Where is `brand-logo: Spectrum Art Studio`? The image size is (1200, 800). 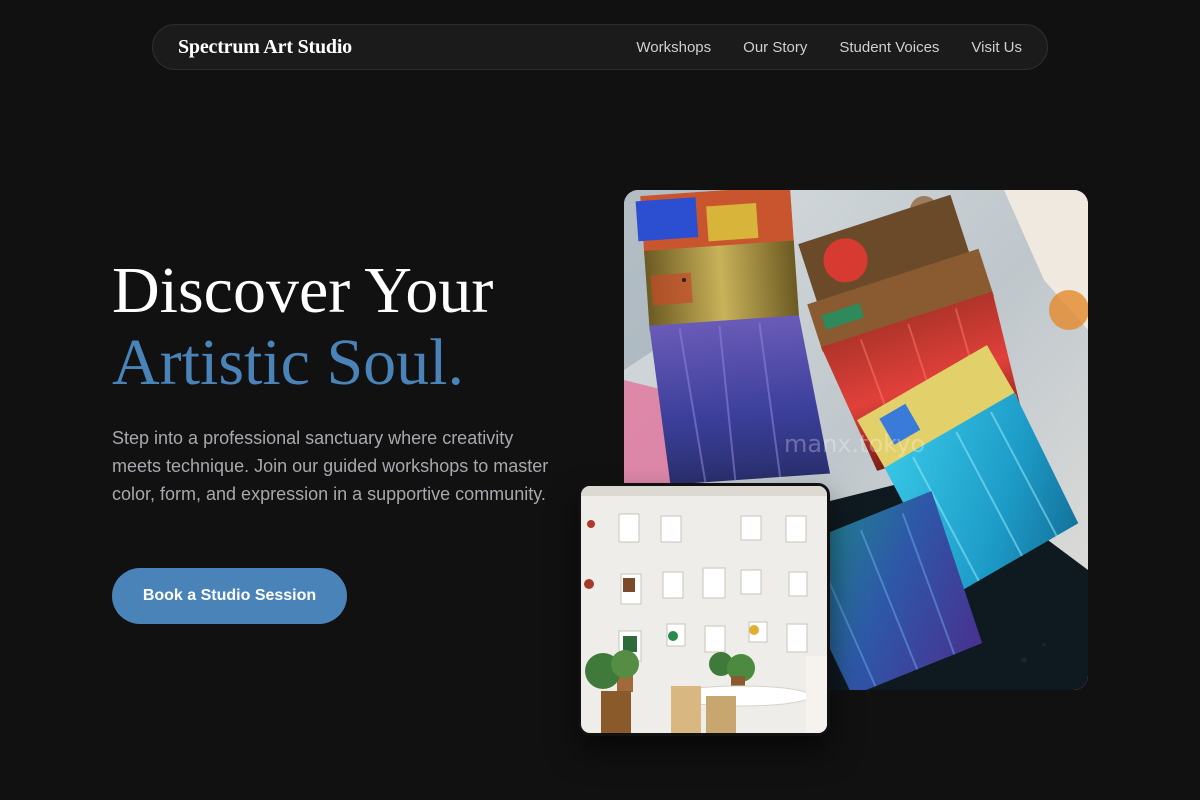
brand-logo: Spectrum Art Studio is located at coordinates (265, 47).